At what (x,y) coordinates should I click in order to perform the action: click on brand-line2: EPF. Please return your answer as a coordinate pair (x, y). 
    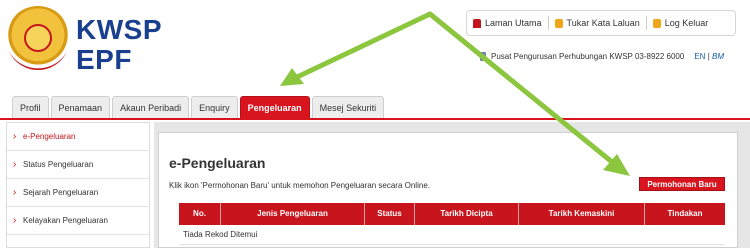
    Looking at the image, I should click on (104, 59).